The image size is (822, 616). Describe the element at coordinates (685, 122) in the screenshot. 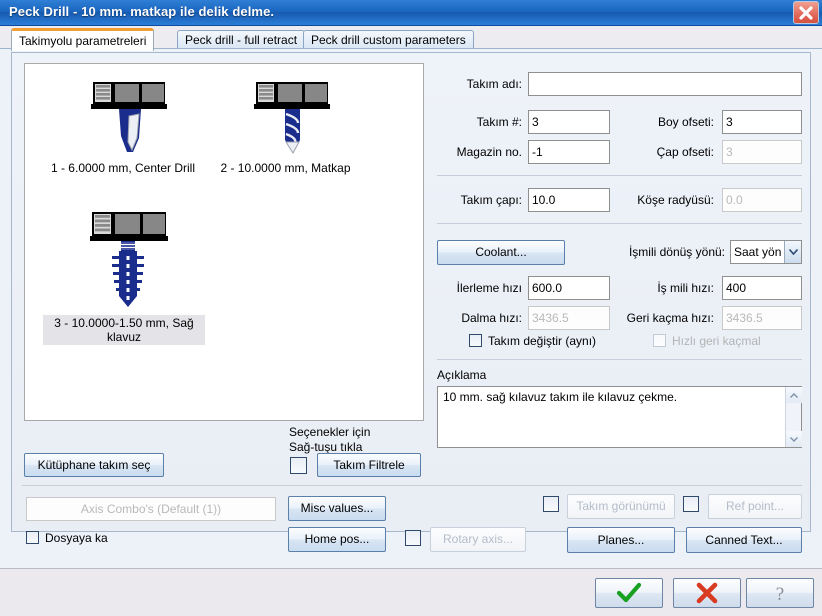

I see `length-offset-label: Boy ofseti:` at that location.